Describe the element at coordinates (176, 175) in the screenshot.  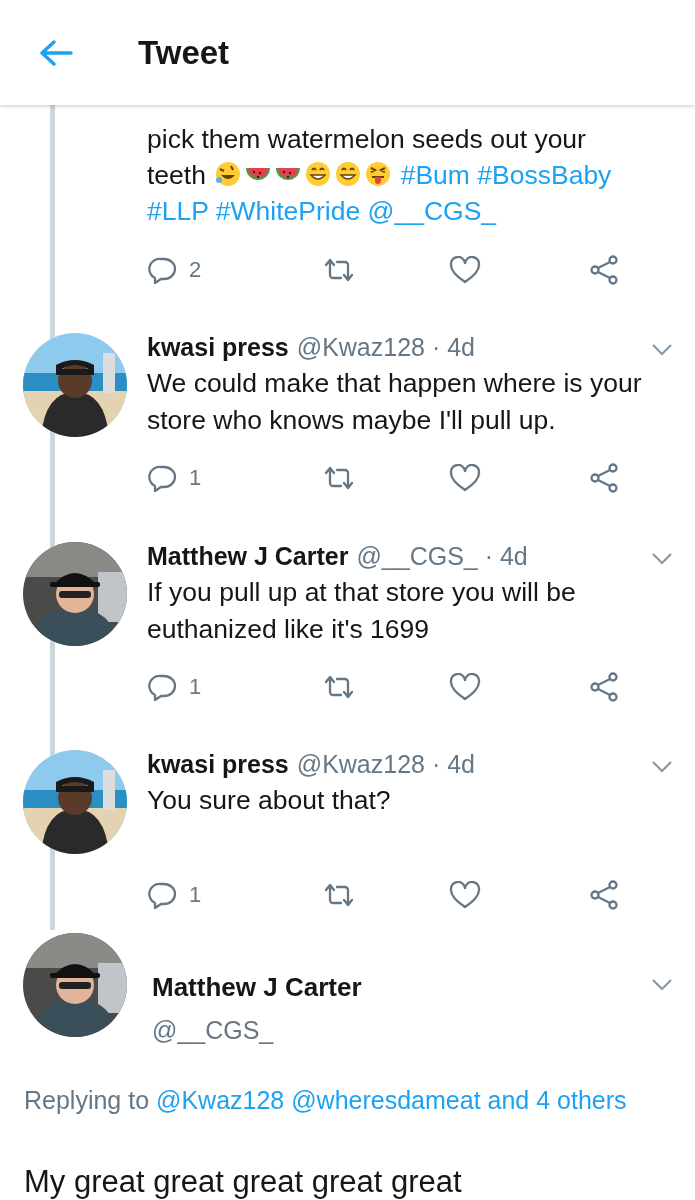
I see `tweet-text: teeth` at that location.